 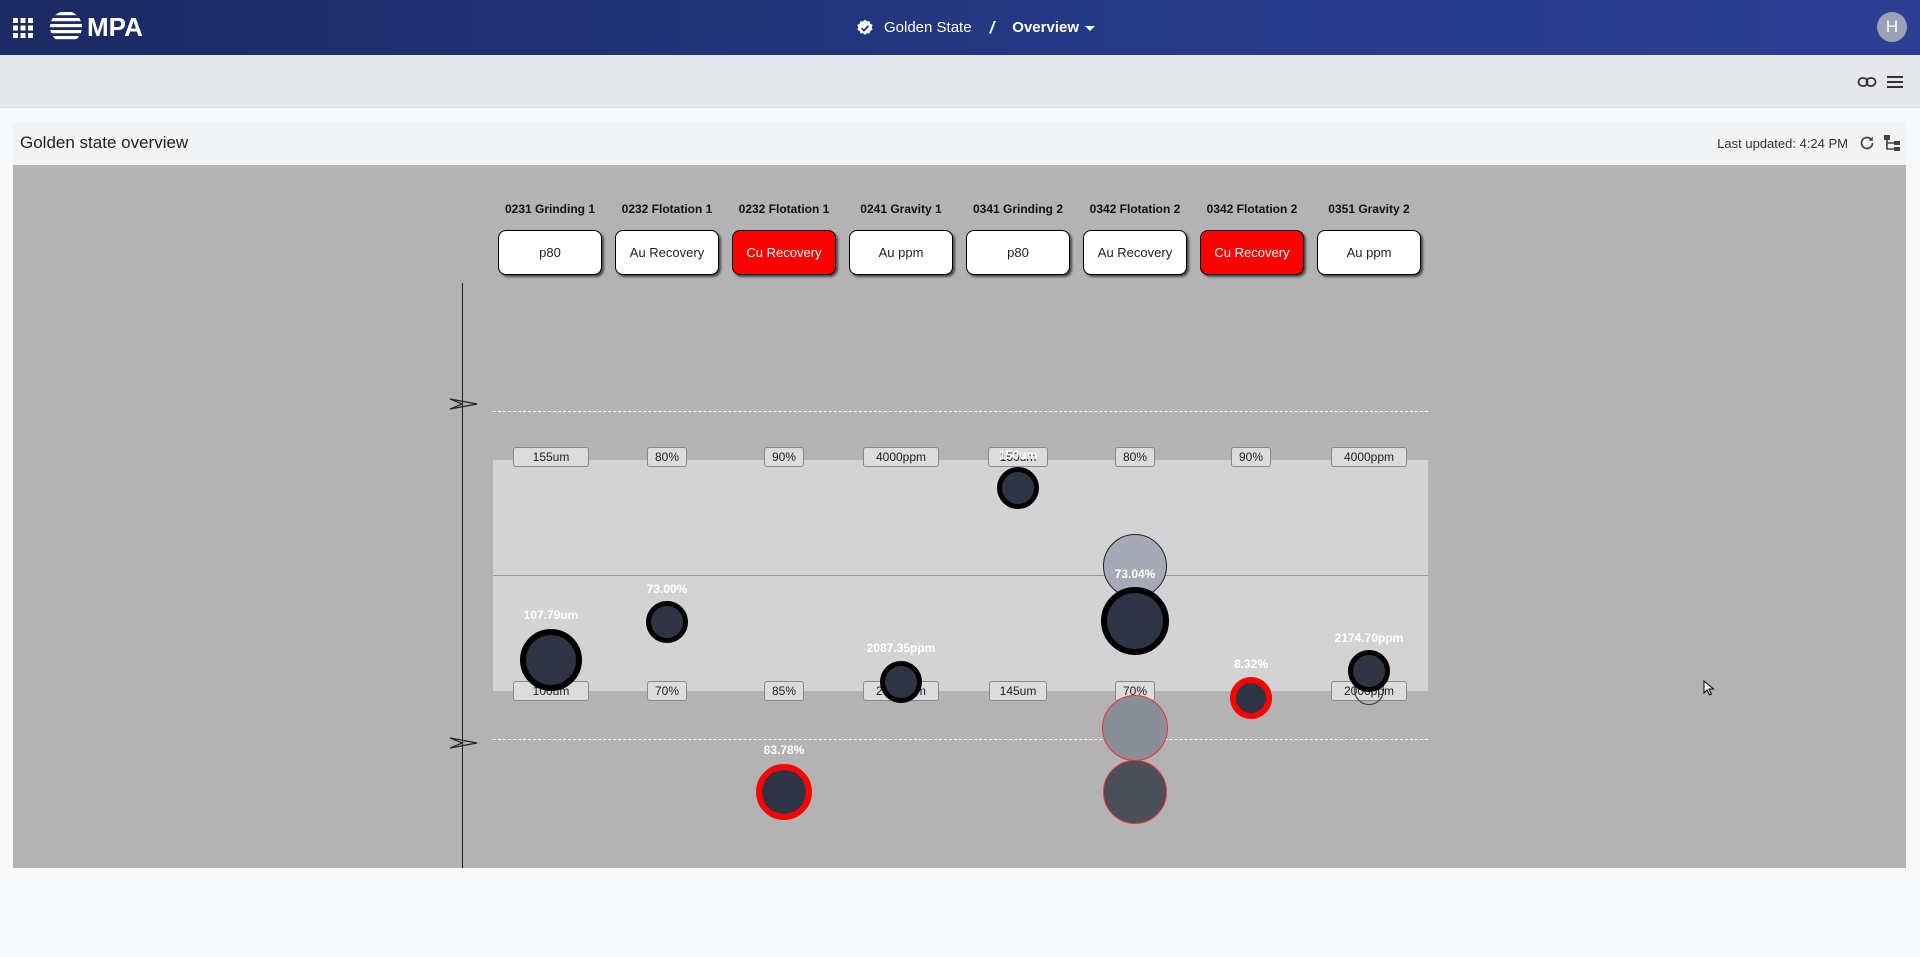 I want to click on verified-badge-icon, so click(x=865, y=27).